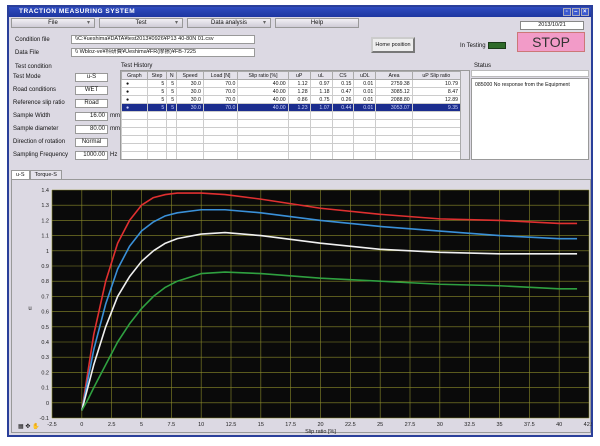  Describe the element at coordinates (320, 425) in the screenshot. I see `x-tick-label: 20` at that location.